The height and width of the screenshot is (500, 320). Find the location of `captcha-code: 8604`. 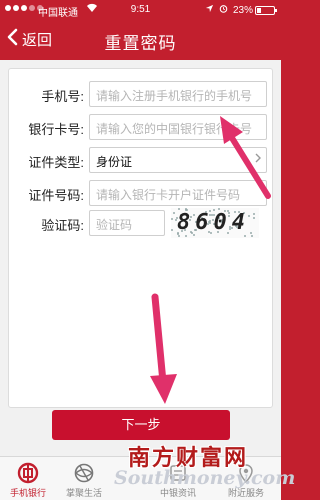

captcha-code: 8604 is located at coordinates (213, 222).